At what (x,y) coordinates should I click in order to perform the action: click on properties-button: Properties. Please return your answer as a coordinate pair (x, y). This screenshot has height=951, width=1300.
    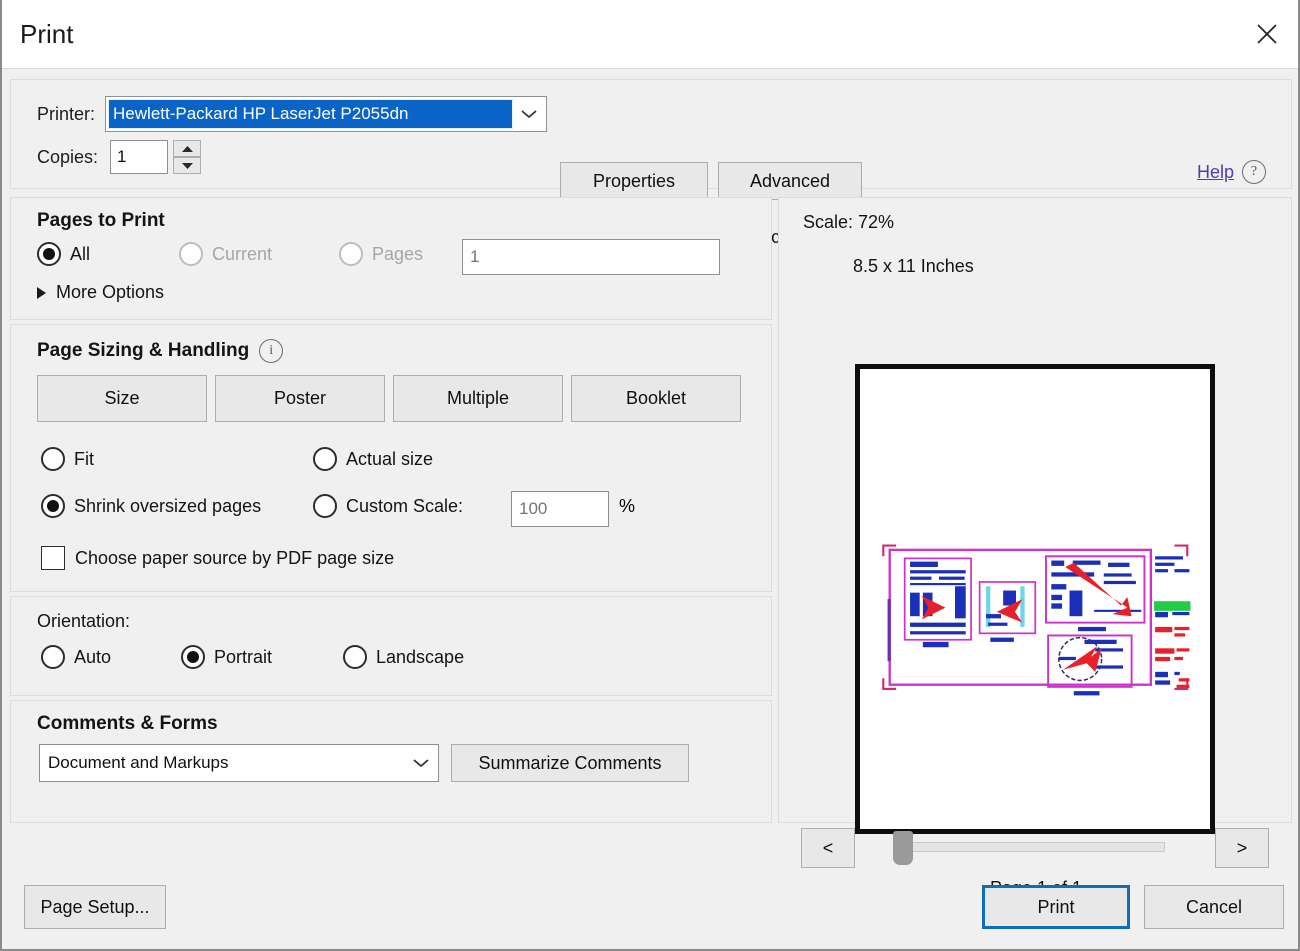
    Looking at the image, I should click on (634, 181).